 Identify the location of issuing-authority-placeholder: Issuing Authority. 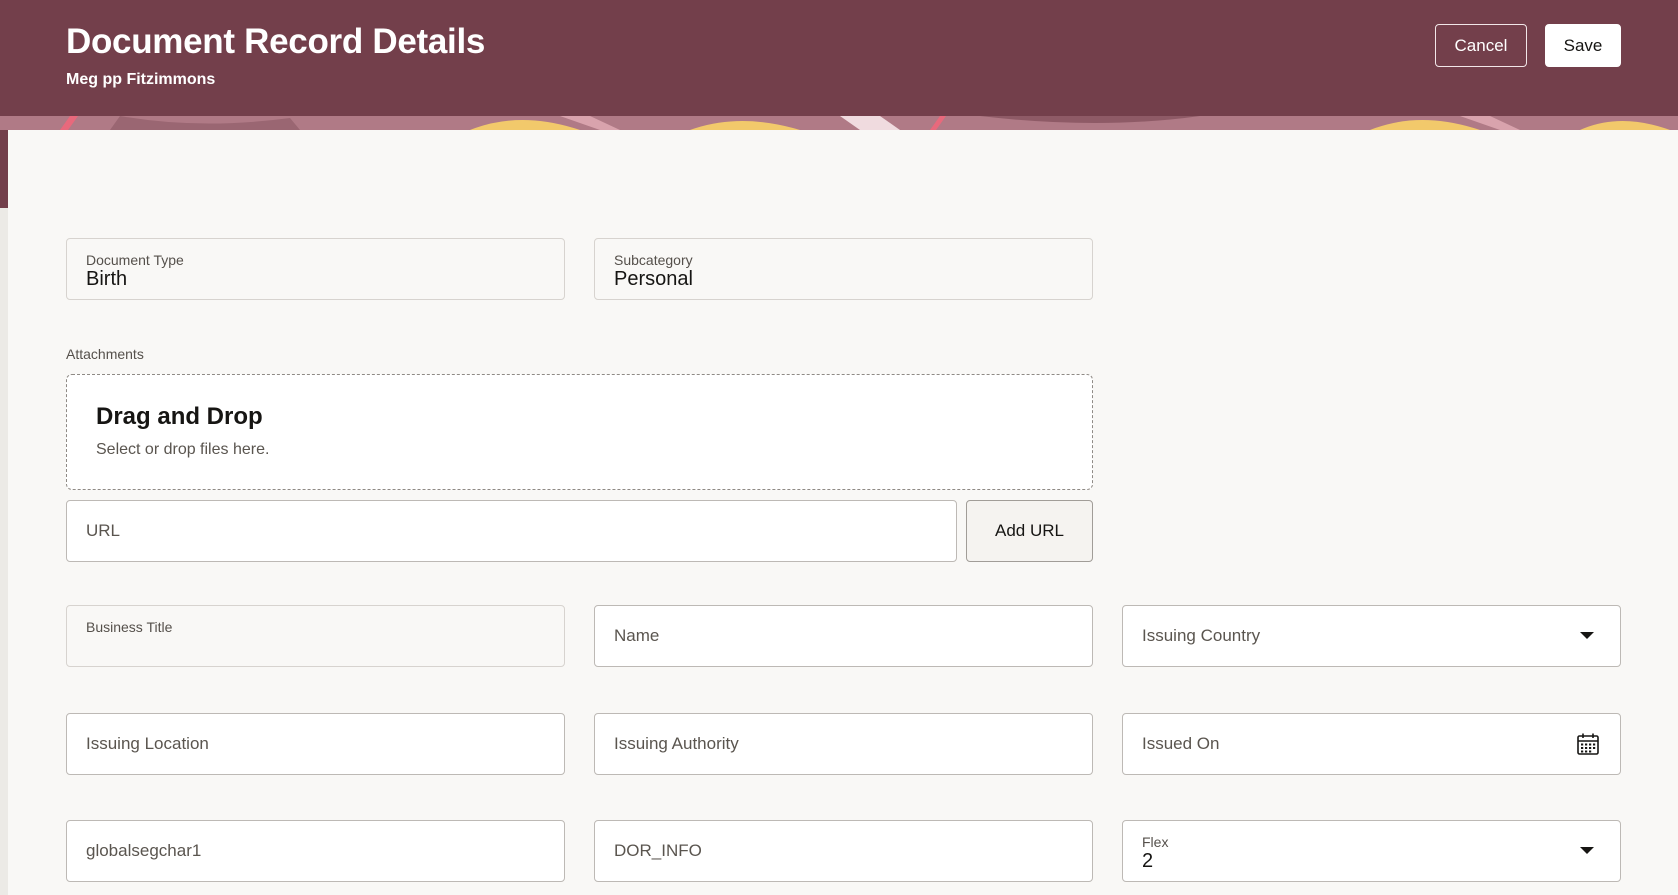
(676, 743).